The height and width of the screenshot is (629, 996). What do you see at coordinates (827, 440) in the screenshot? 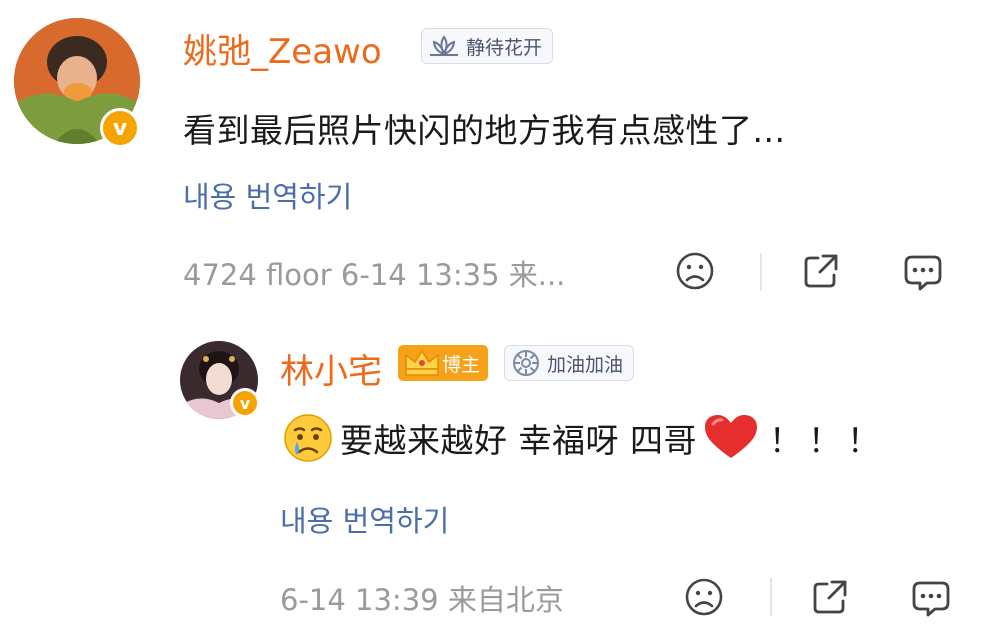
I see `reply-text-end: ！！！` at bounding box center [827, 440].